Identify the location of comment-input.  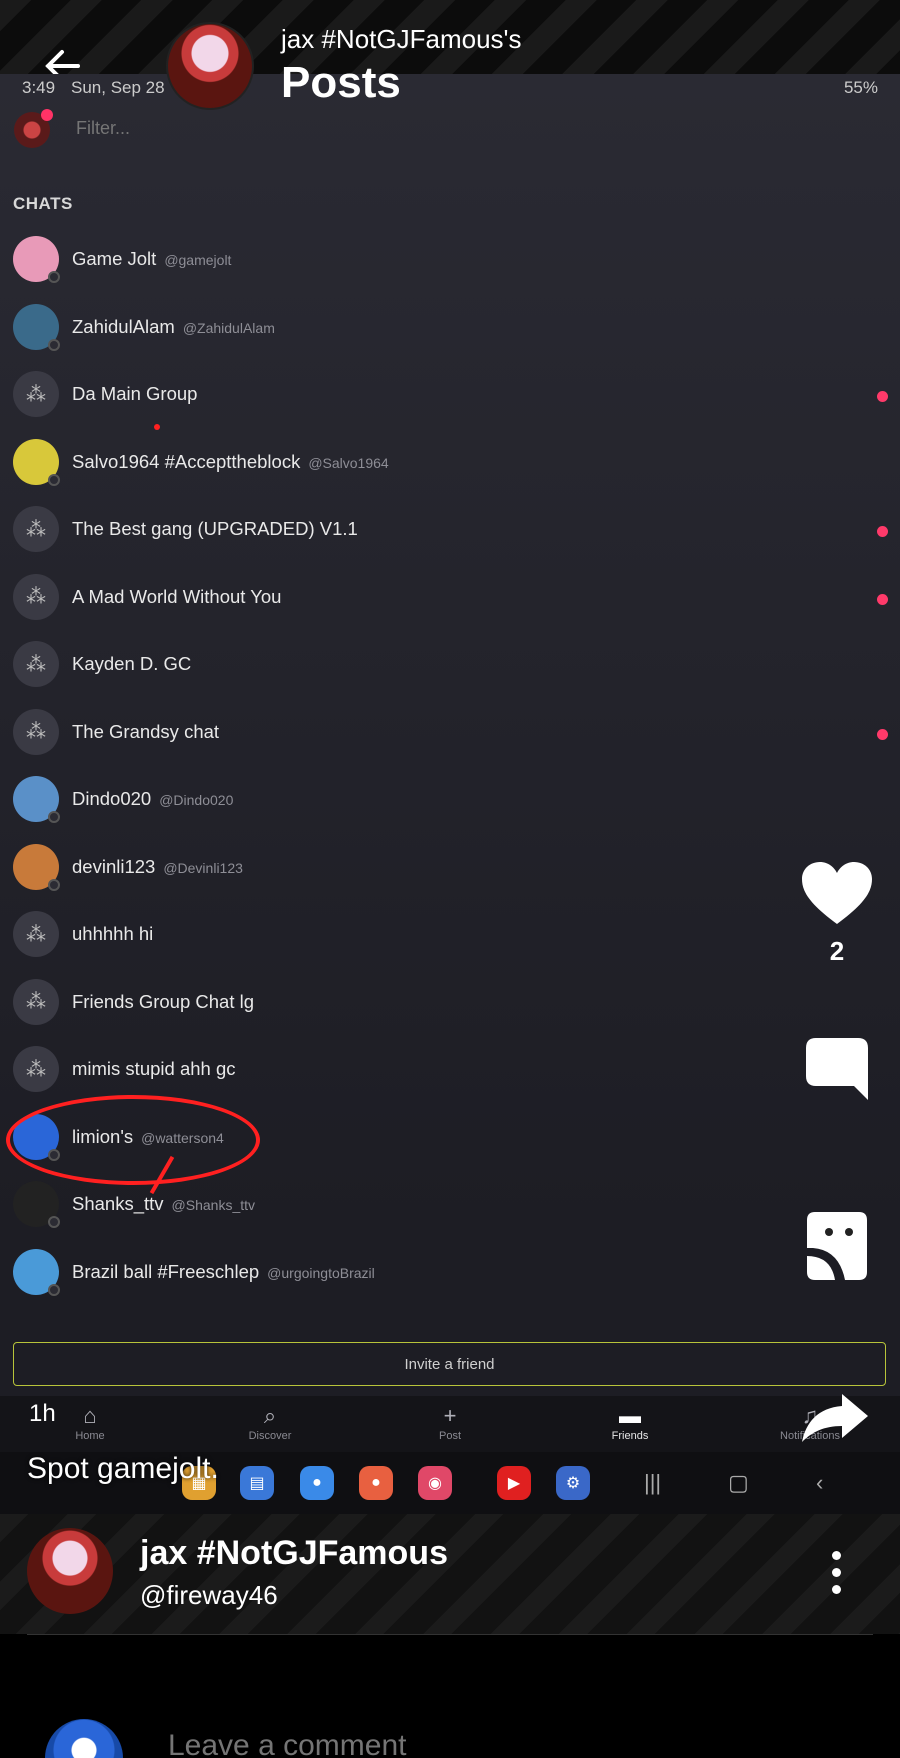
(468, 1743).